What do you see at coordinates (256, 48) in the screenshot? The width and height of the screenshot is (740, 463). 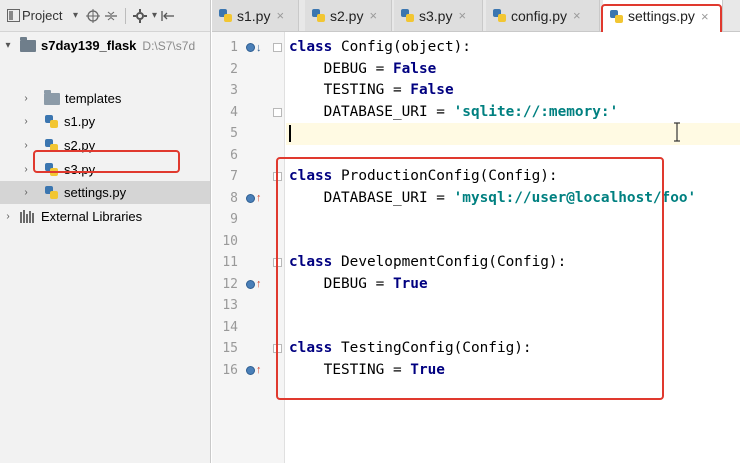 I see `override-marker-icon: ↓` at bounding box center [256, 48].